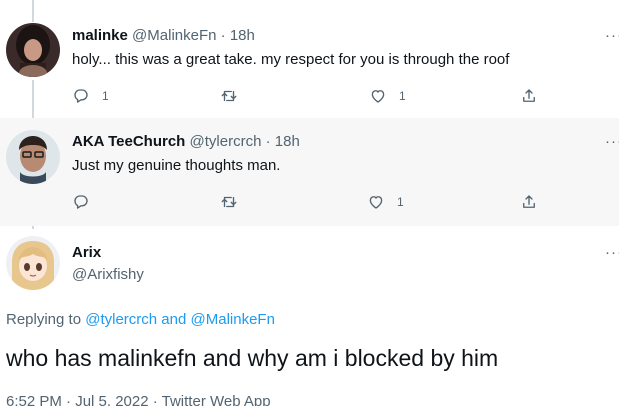  Describe the element at coordinates (174, 35) in the screenshot. I see `user-handle: @MalinkeFn` at that location.